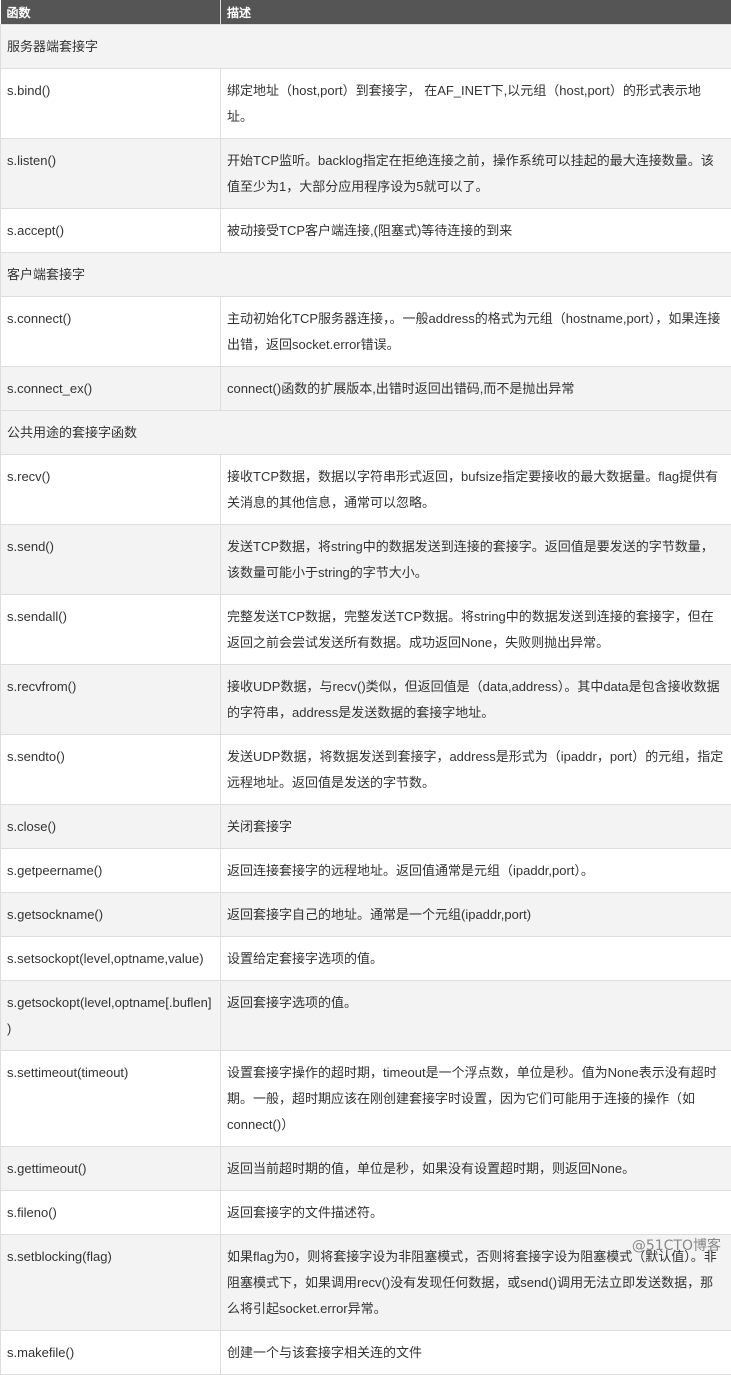 The image size is (731, 1375). I want to click on function-name: s.bind(), so click(111, 104).